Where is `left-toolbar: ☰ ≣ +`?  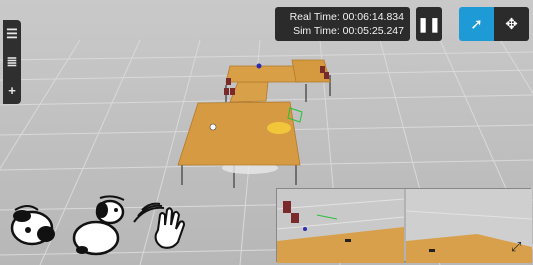
left-toolbar: ☰ ≣ + is located at coordinates (12, 62).